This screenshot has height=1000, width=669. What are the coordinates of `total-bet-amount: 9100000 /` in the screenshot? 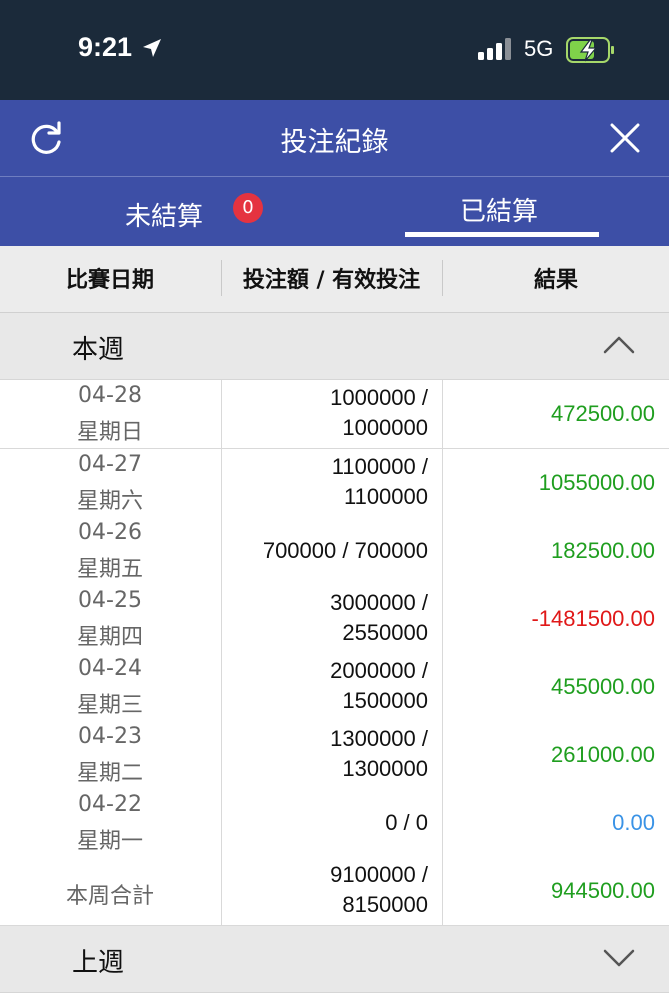 It's located at (379, 874).